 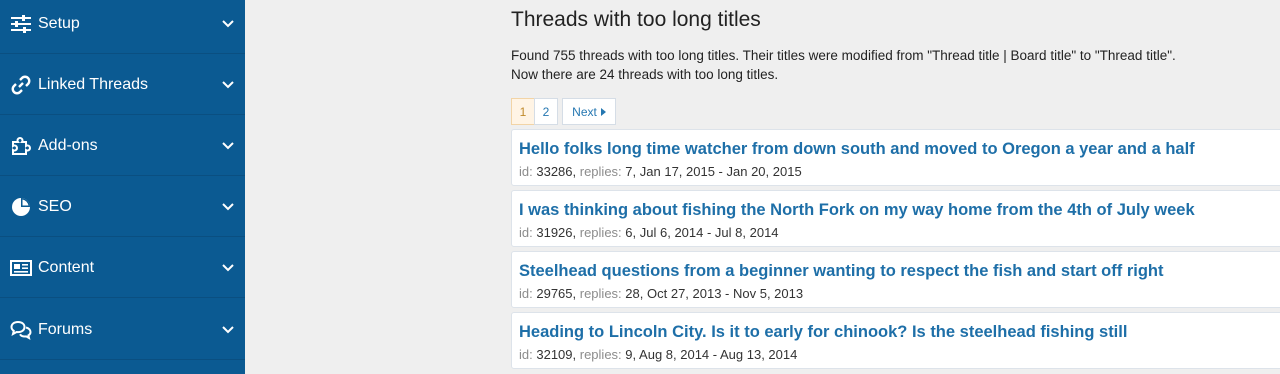 I want to click on sidebar-item-label: SEO, so click(x=55, y=206).